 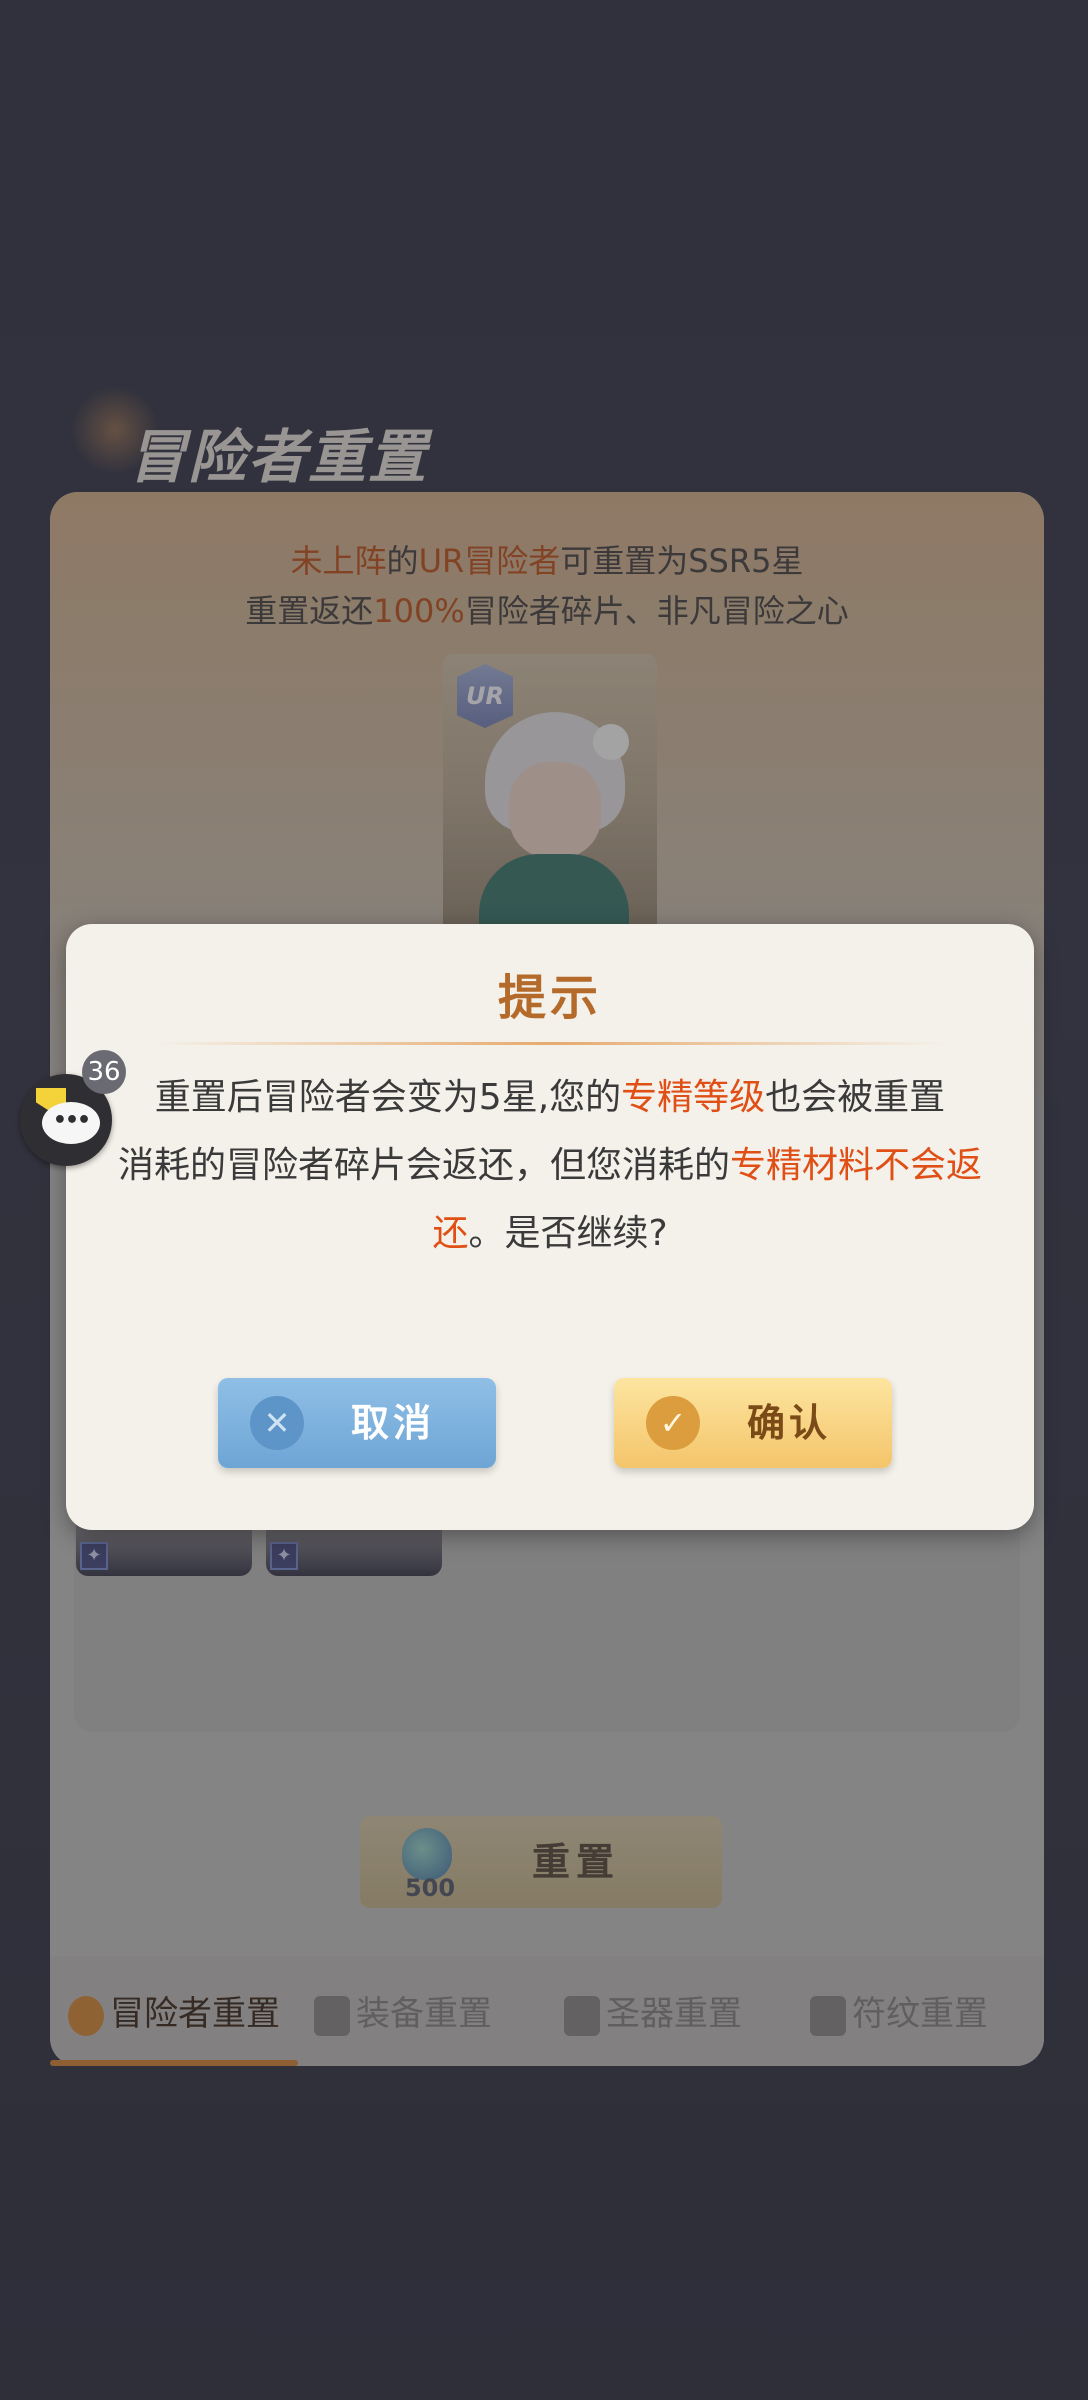 What do you see at coordinates (71, 1123) in the screenshot?
I see `chat-bubble-icon: •••` at bounding box center [71, 1123].